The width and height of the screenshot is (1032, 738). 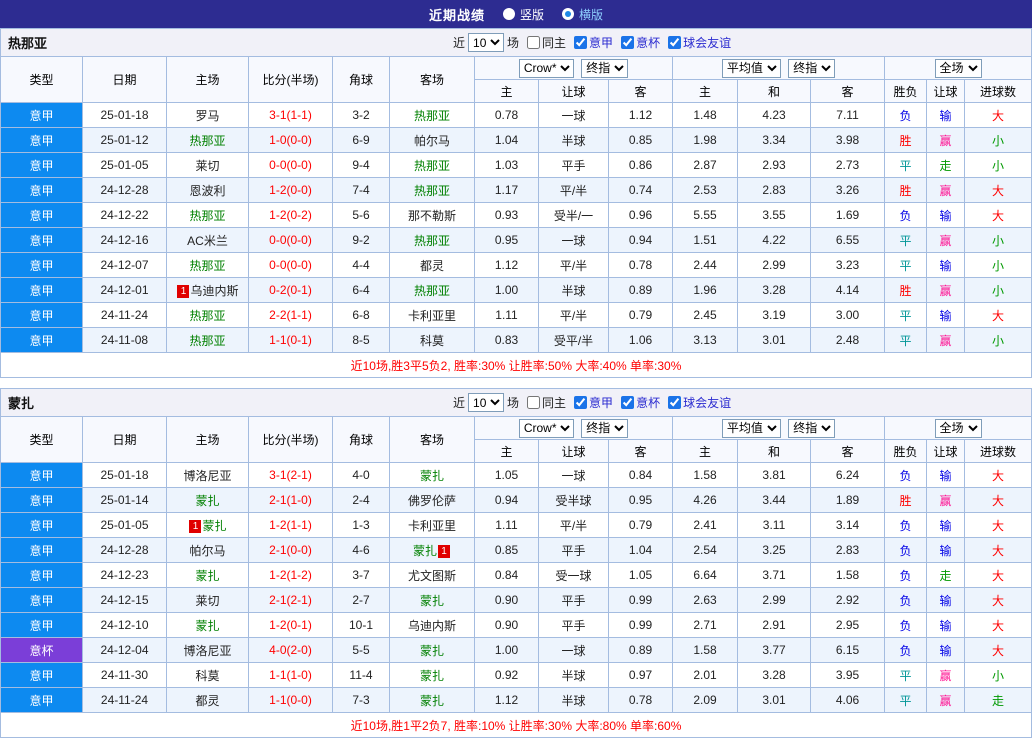 I want to click on team-name: 罗马, so click(x=207, y=116).